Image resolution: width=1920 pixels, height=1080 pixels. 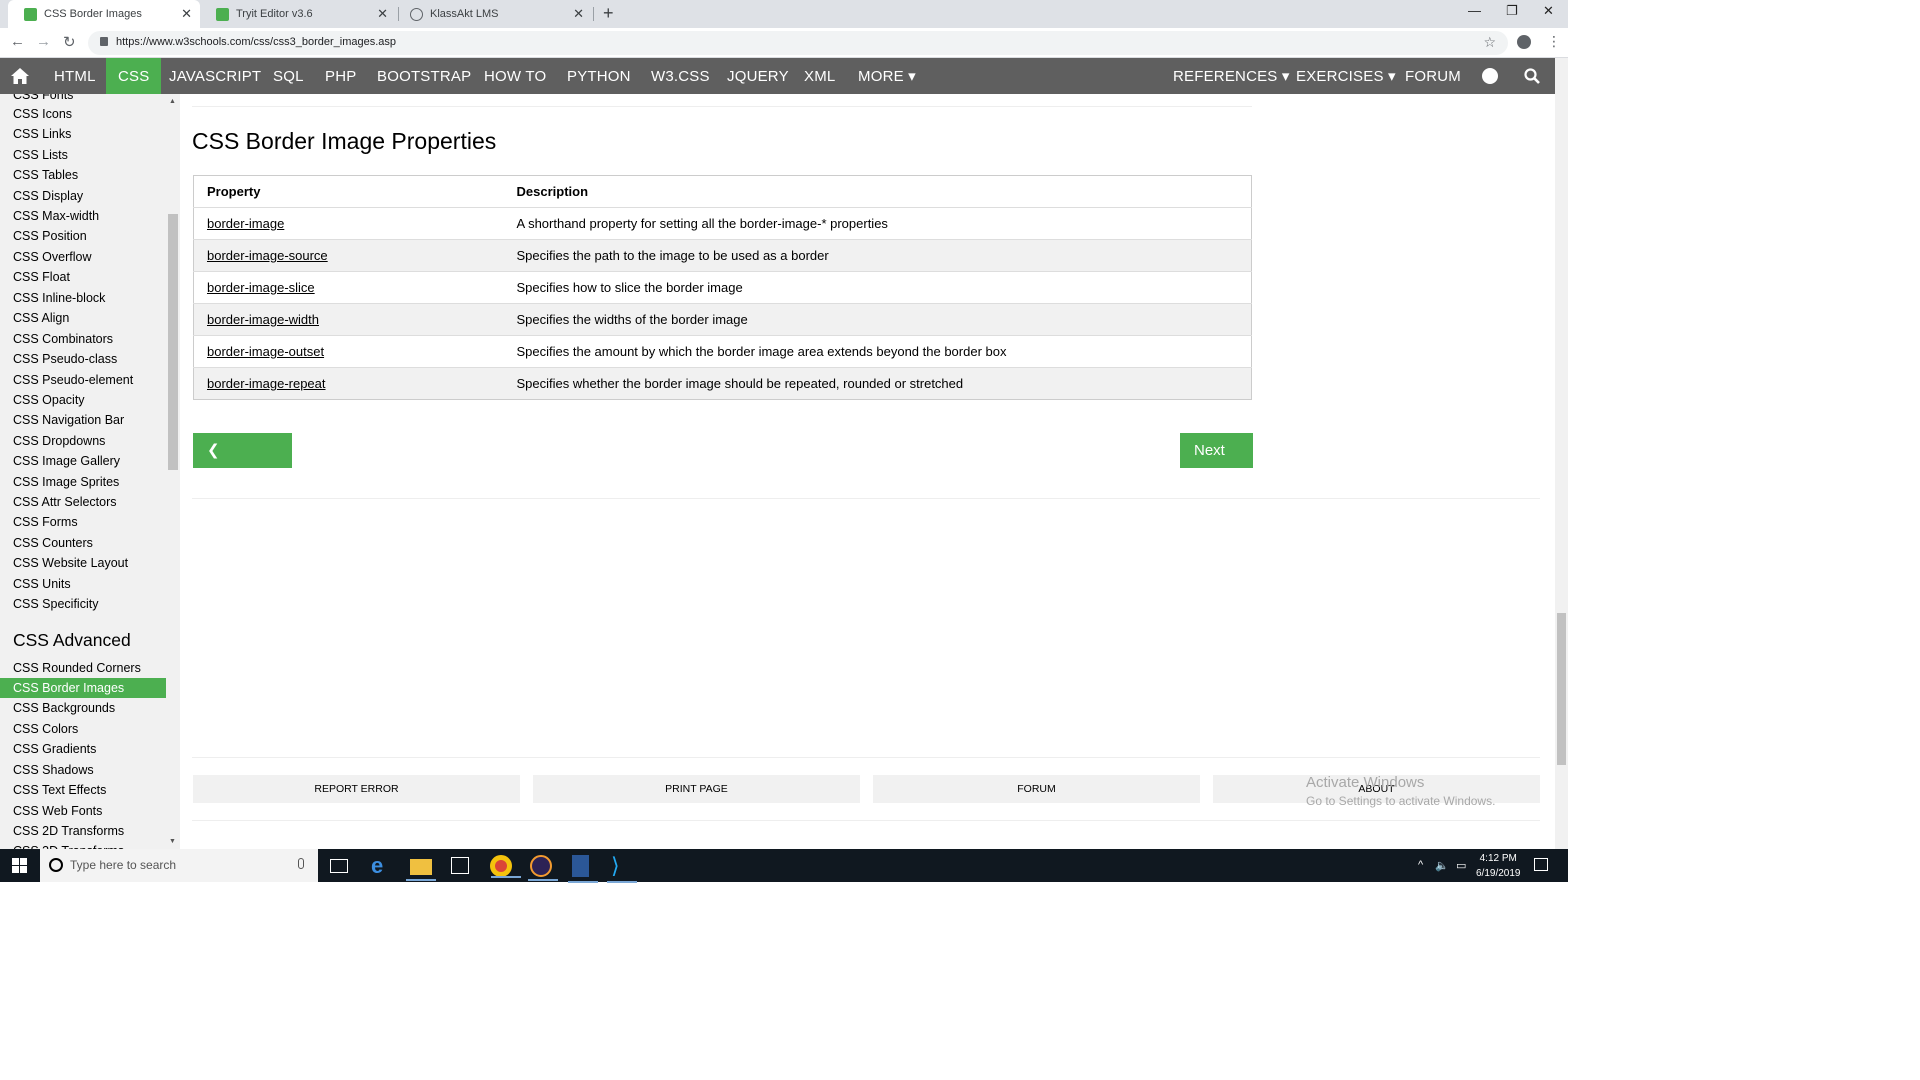 What do you see at coordinates (267, 255) in the screenshot?
I see `property-link: border-image-source` at bounding box center [267, 255].